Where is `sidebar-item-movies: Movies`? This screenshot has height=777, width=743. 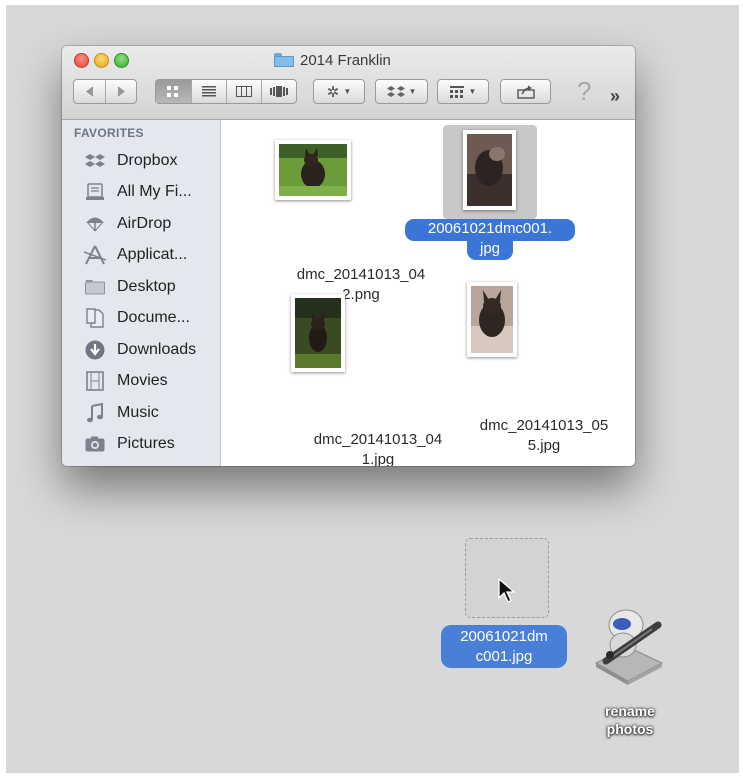
sidebar-item-movies: Movies is located at coordinates (151, 381).